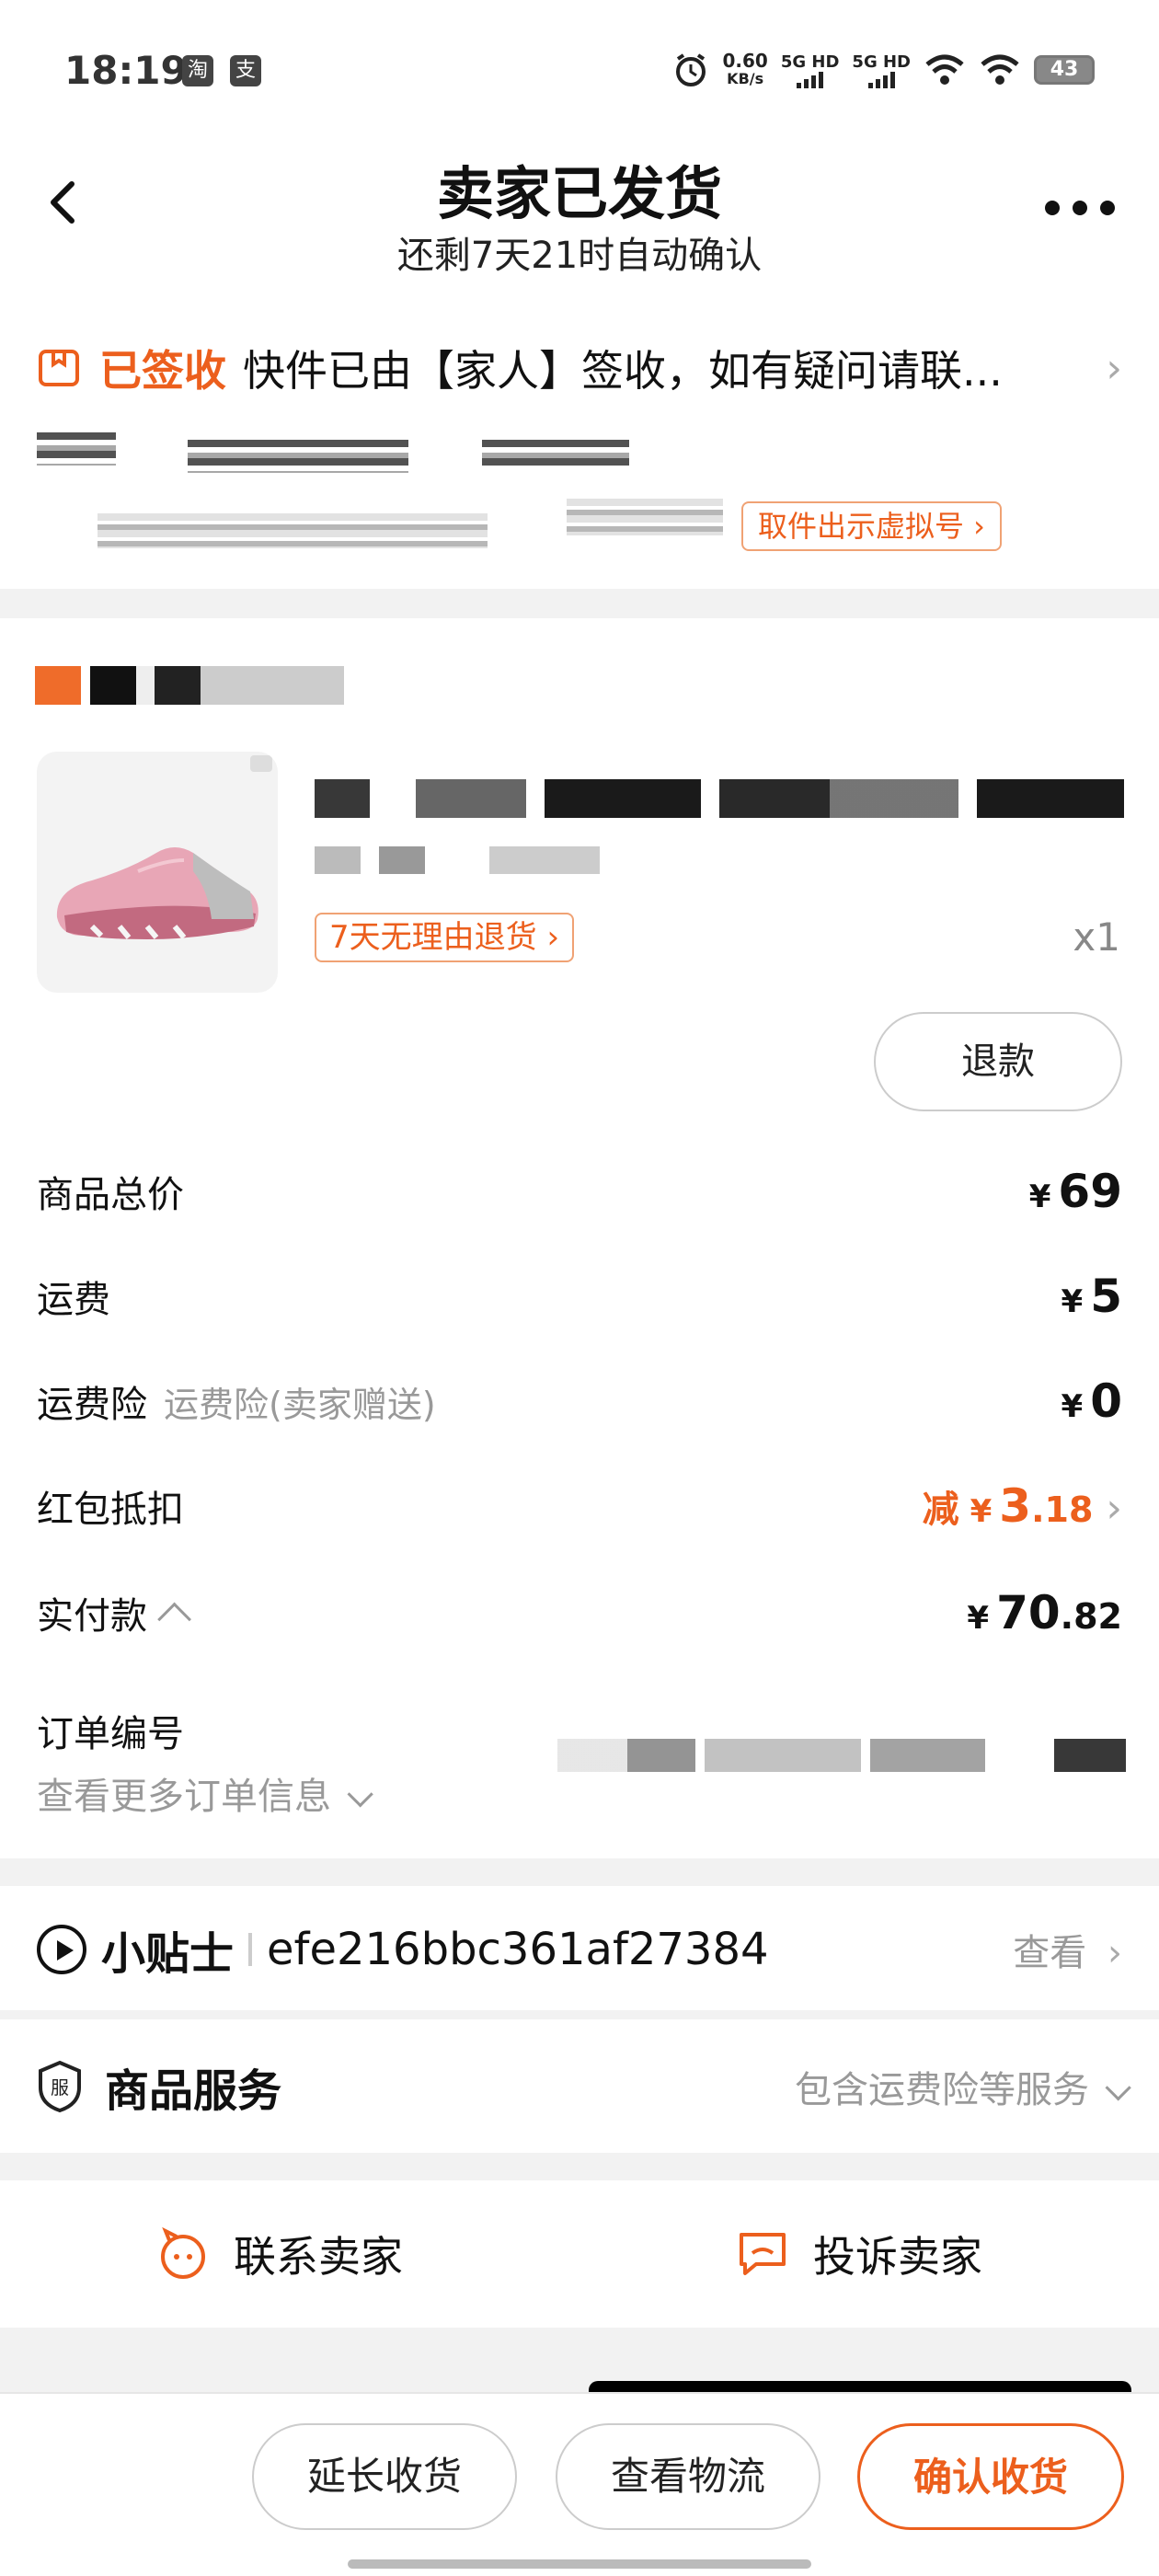 This screenshot has width=1159, height=2576. What do you see at coordinates (92, 1616) in the screenshot?
I see `paid-label: 实付款` at bounding box center [92, 1616].